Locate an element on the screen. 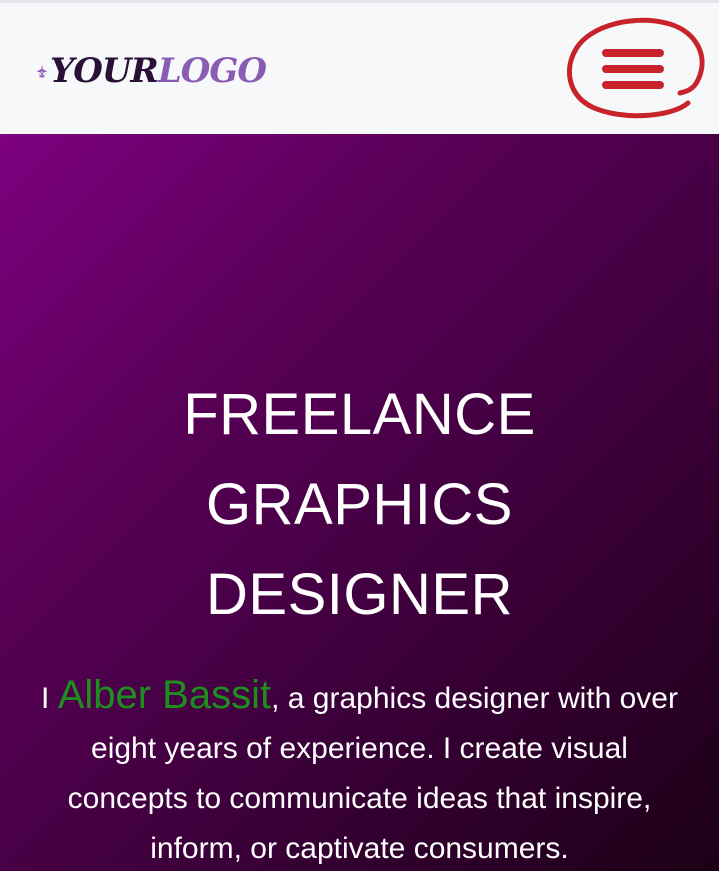 The image size is (719, 874). logo-text-logo: LOGO is located at coordinates (212, 71).